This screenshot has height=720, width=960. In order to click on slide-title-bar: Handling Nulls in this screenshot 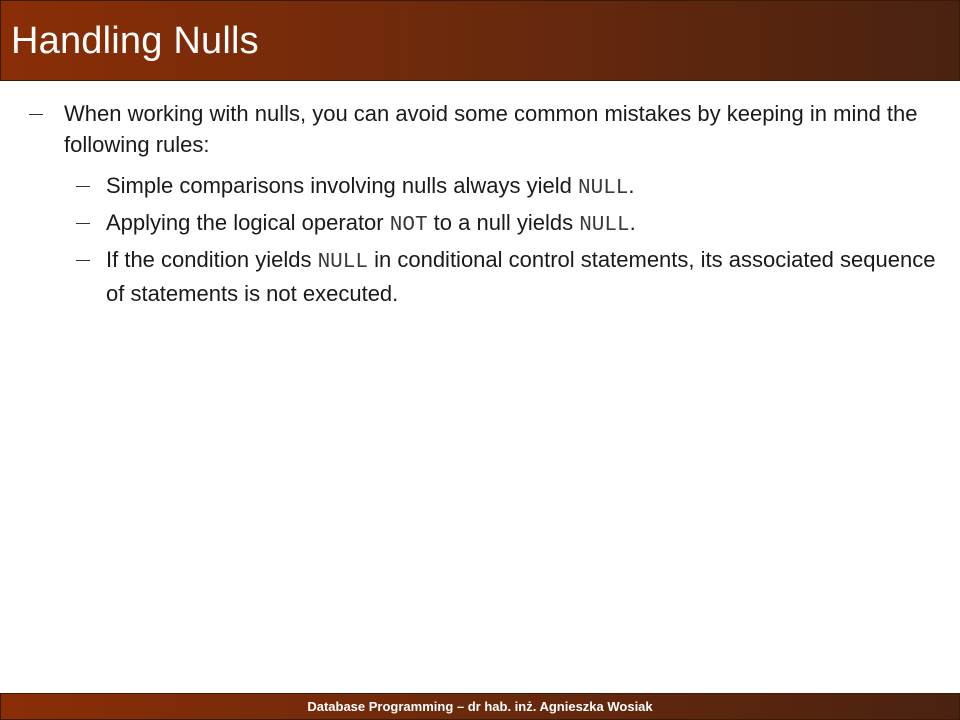, I will do `click(480, 40)`.